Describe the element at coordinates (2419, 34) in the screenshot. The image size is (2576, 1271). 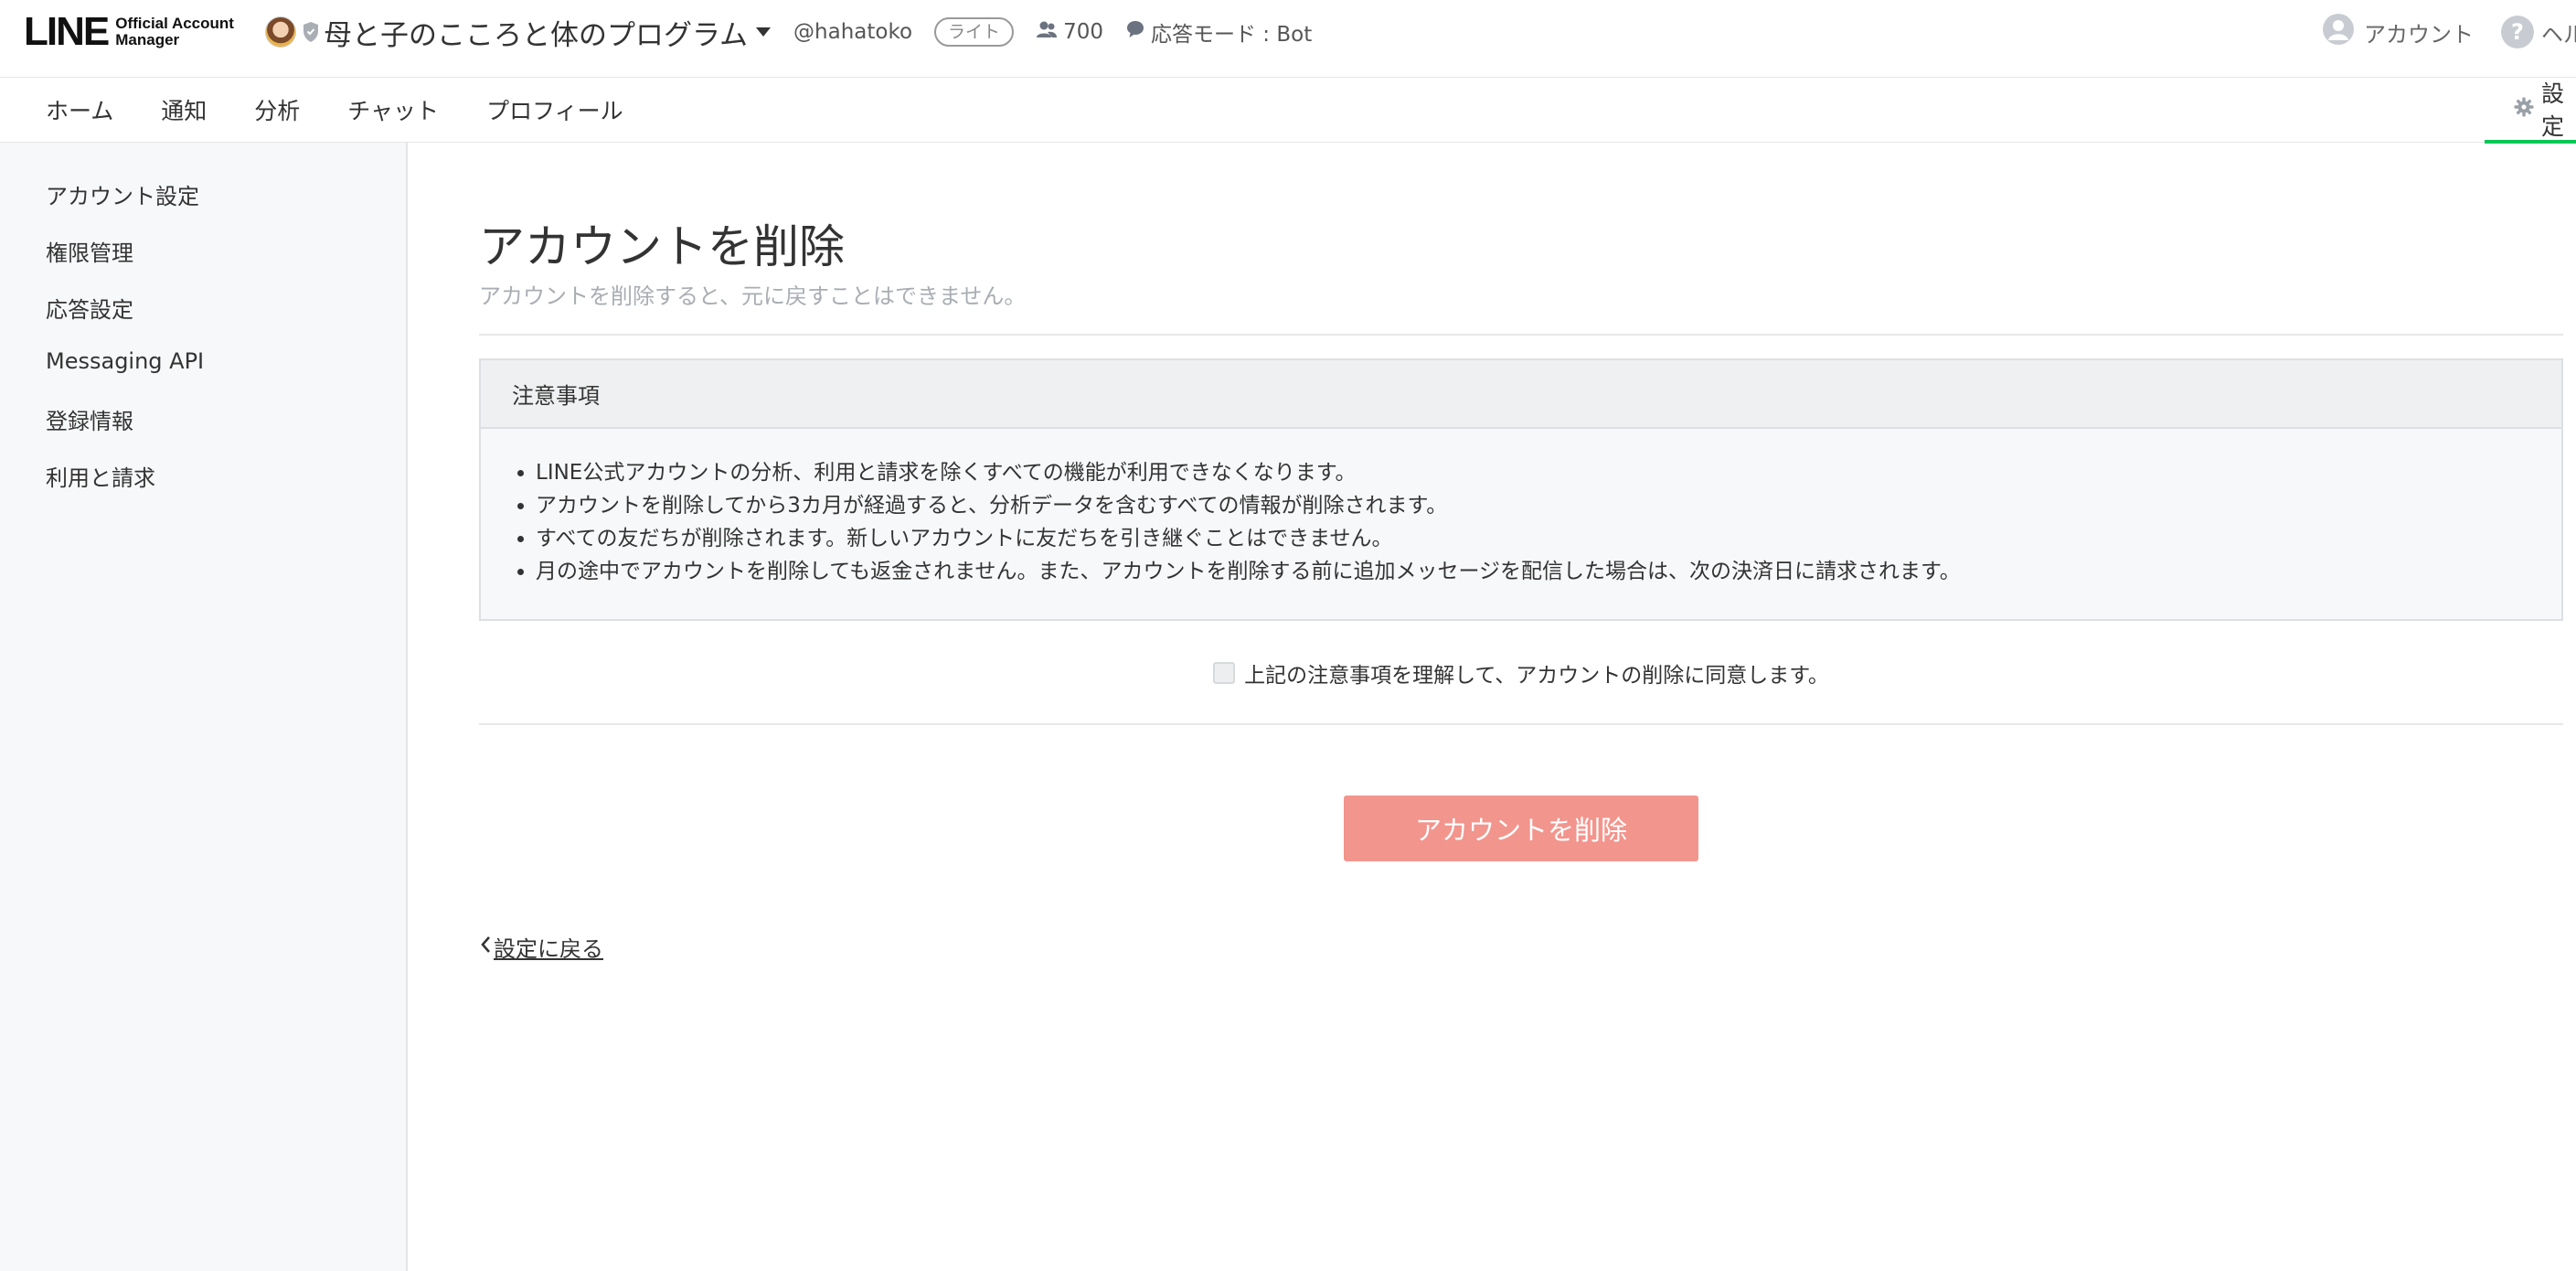
I see `account-menu-label: アカウント` at that location.